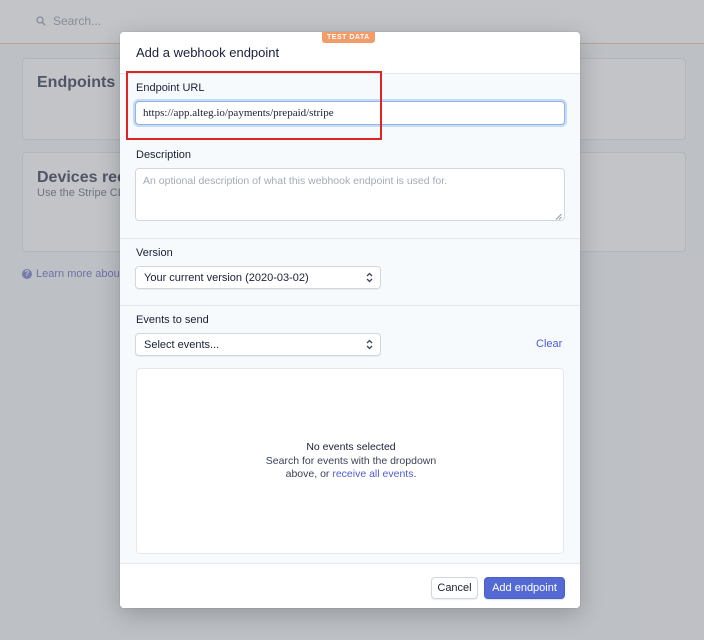 Image resolution: width=704 pixels, height=640 pixels. I want to click on events-label: Events to send, so click(172, 320).